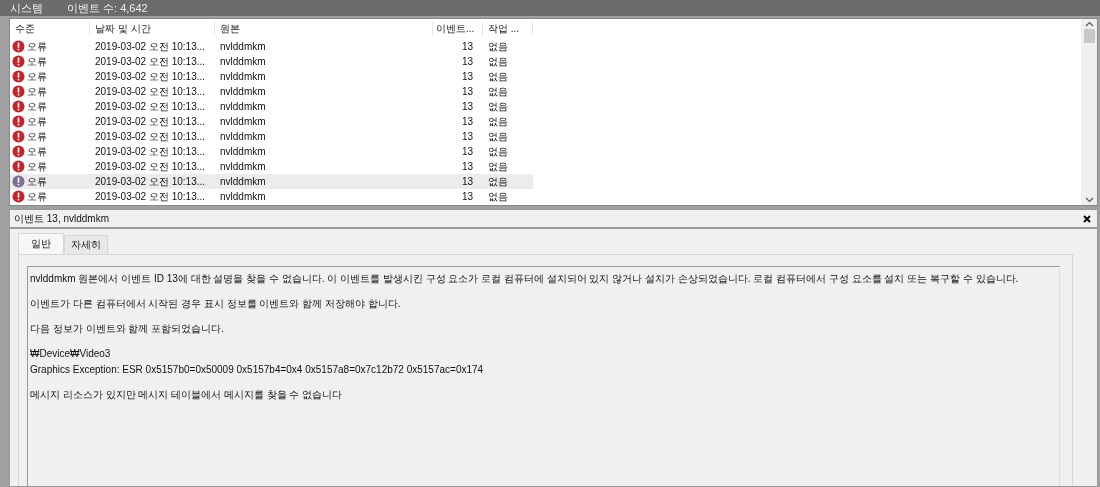 The image size is (1100, 487). Describe the element at coordinates (62, 218) in the screenshot. I see `detail-title: 이벤트 13, nvlddmkm` at that location.